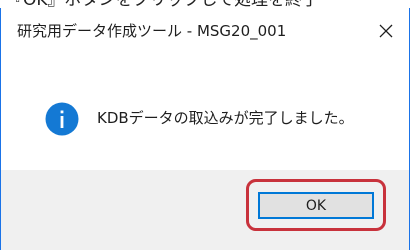 This screenshot has width=411, height=250. Describe the element at coordinates (152, 31) in the screenshot. I see `dialog-title: 研究用データ作成ツール - MSG20_001` at that location.